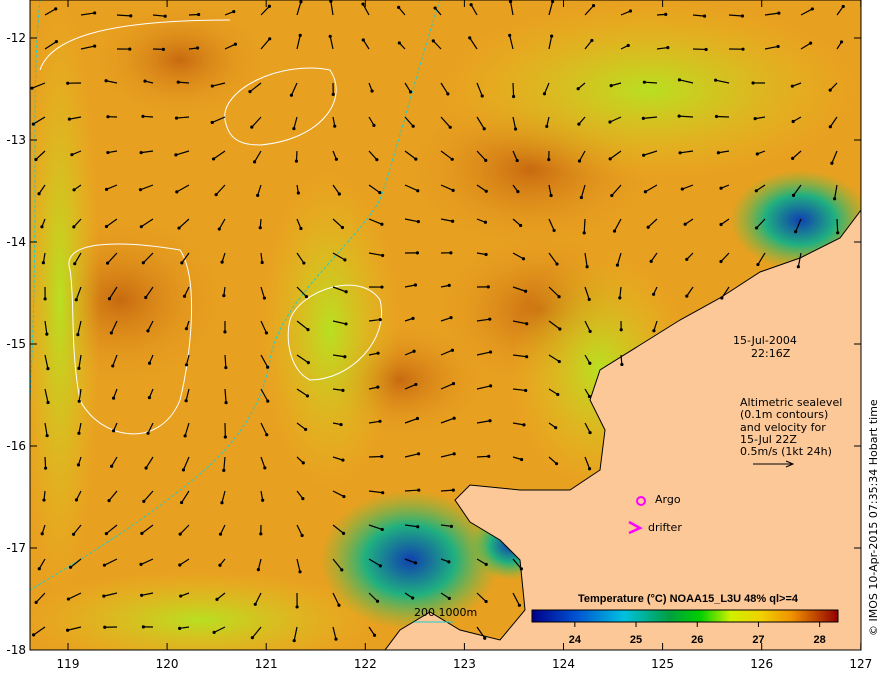  What do you see at coordinates (771, 353) in the screenshot?
I see `time-label: 22:16Z` at bounding box center [771, 353].